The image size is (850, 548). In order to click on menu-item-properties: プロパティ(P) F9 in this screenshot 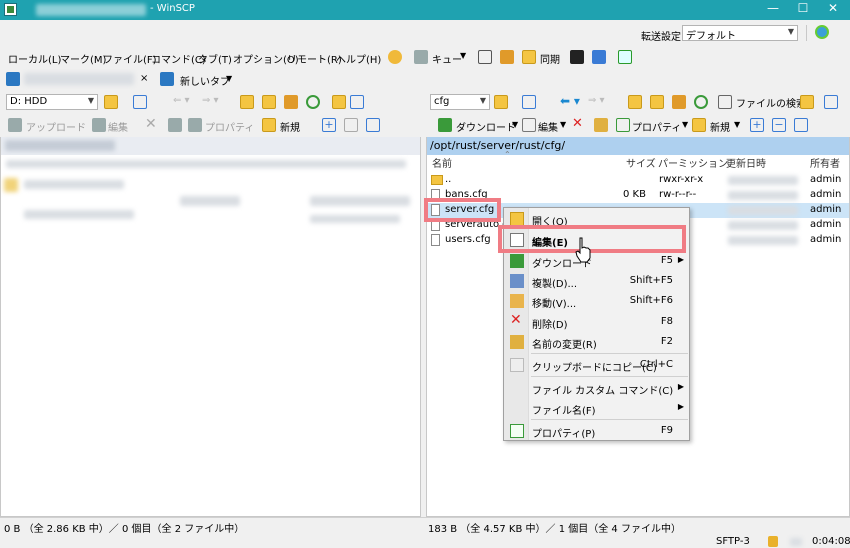, I will do `click(597, 431)`.